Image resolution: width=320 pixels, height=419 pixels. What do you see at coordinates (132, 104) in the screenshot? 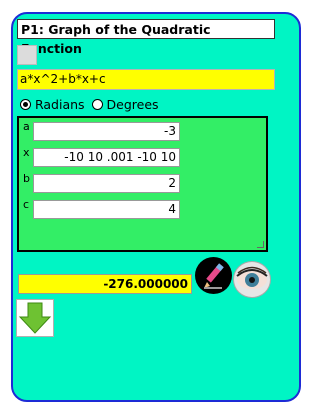
I see `degrees-label: Degrees` at bounding box center [132, 104].